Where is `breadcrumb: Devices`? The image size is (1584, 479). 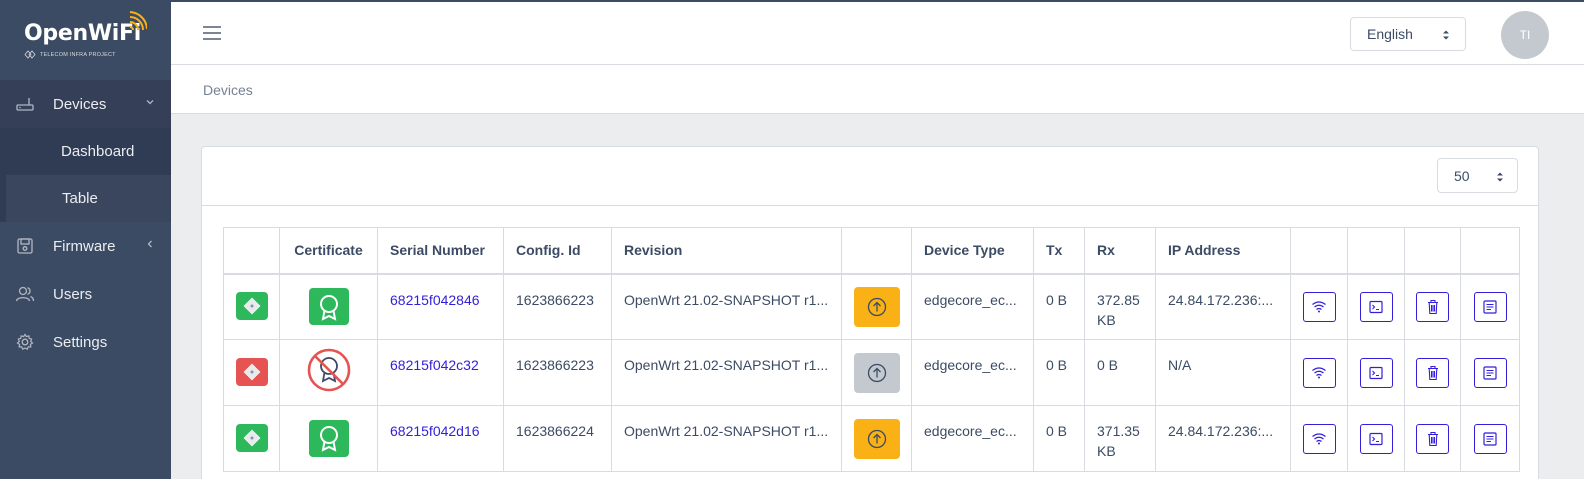
breadcrumb: Devices is located at coordinates (228, 90).